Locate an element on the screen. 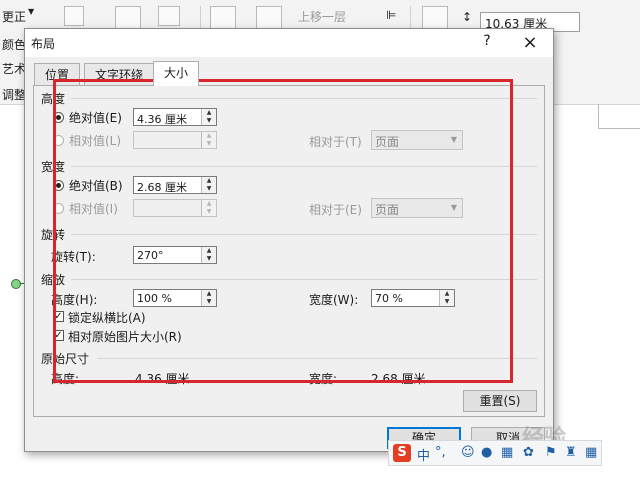 Image resolution: width=640 pixels, height=480 pixels. reset-button: 重置(S) is located at coordinates (500, 401).